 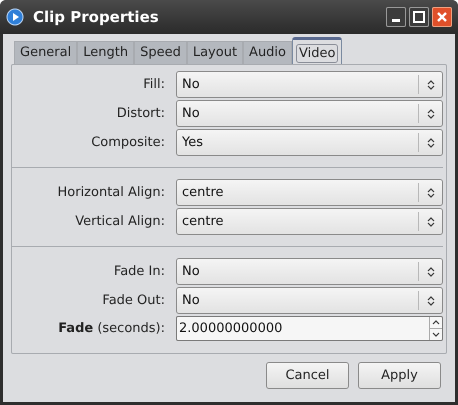 What do you see at coordinates (119, 221) in the screenshot?
I see `field-label: Vertical Align:` at bounding box center [119, 221].